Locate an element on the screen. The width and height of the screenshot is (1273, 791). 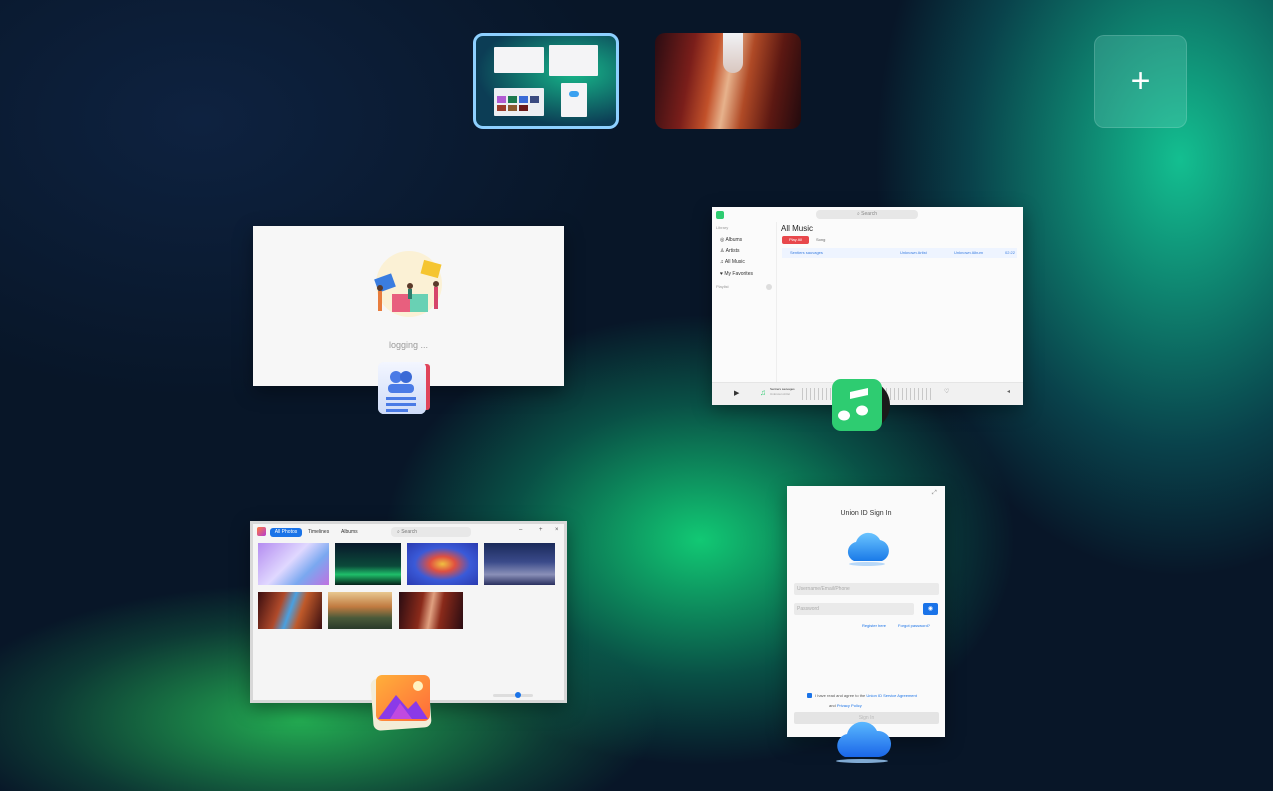
music-sidebar-header: Library is located at coordinates (722, 227).